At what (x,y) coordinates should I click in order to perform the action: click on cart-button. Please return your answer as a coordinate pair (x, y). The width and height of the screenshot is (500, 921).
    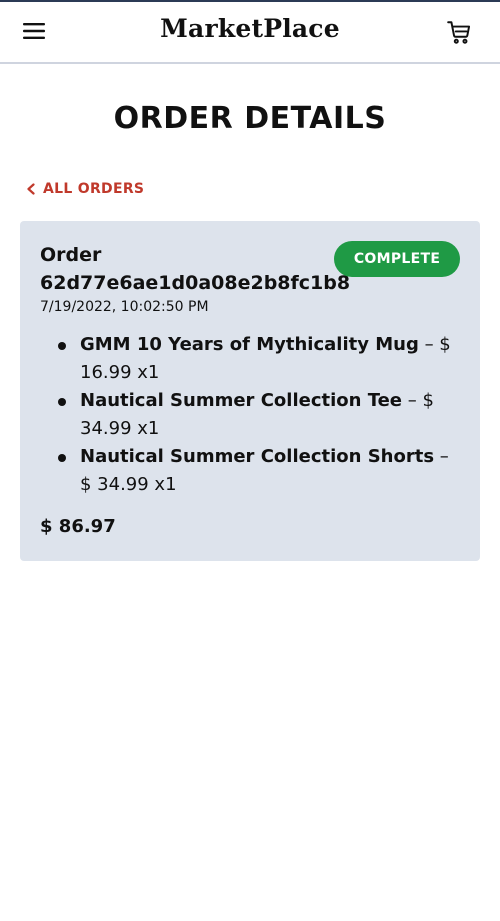
    Looking at the image, I should click on (461, 34).